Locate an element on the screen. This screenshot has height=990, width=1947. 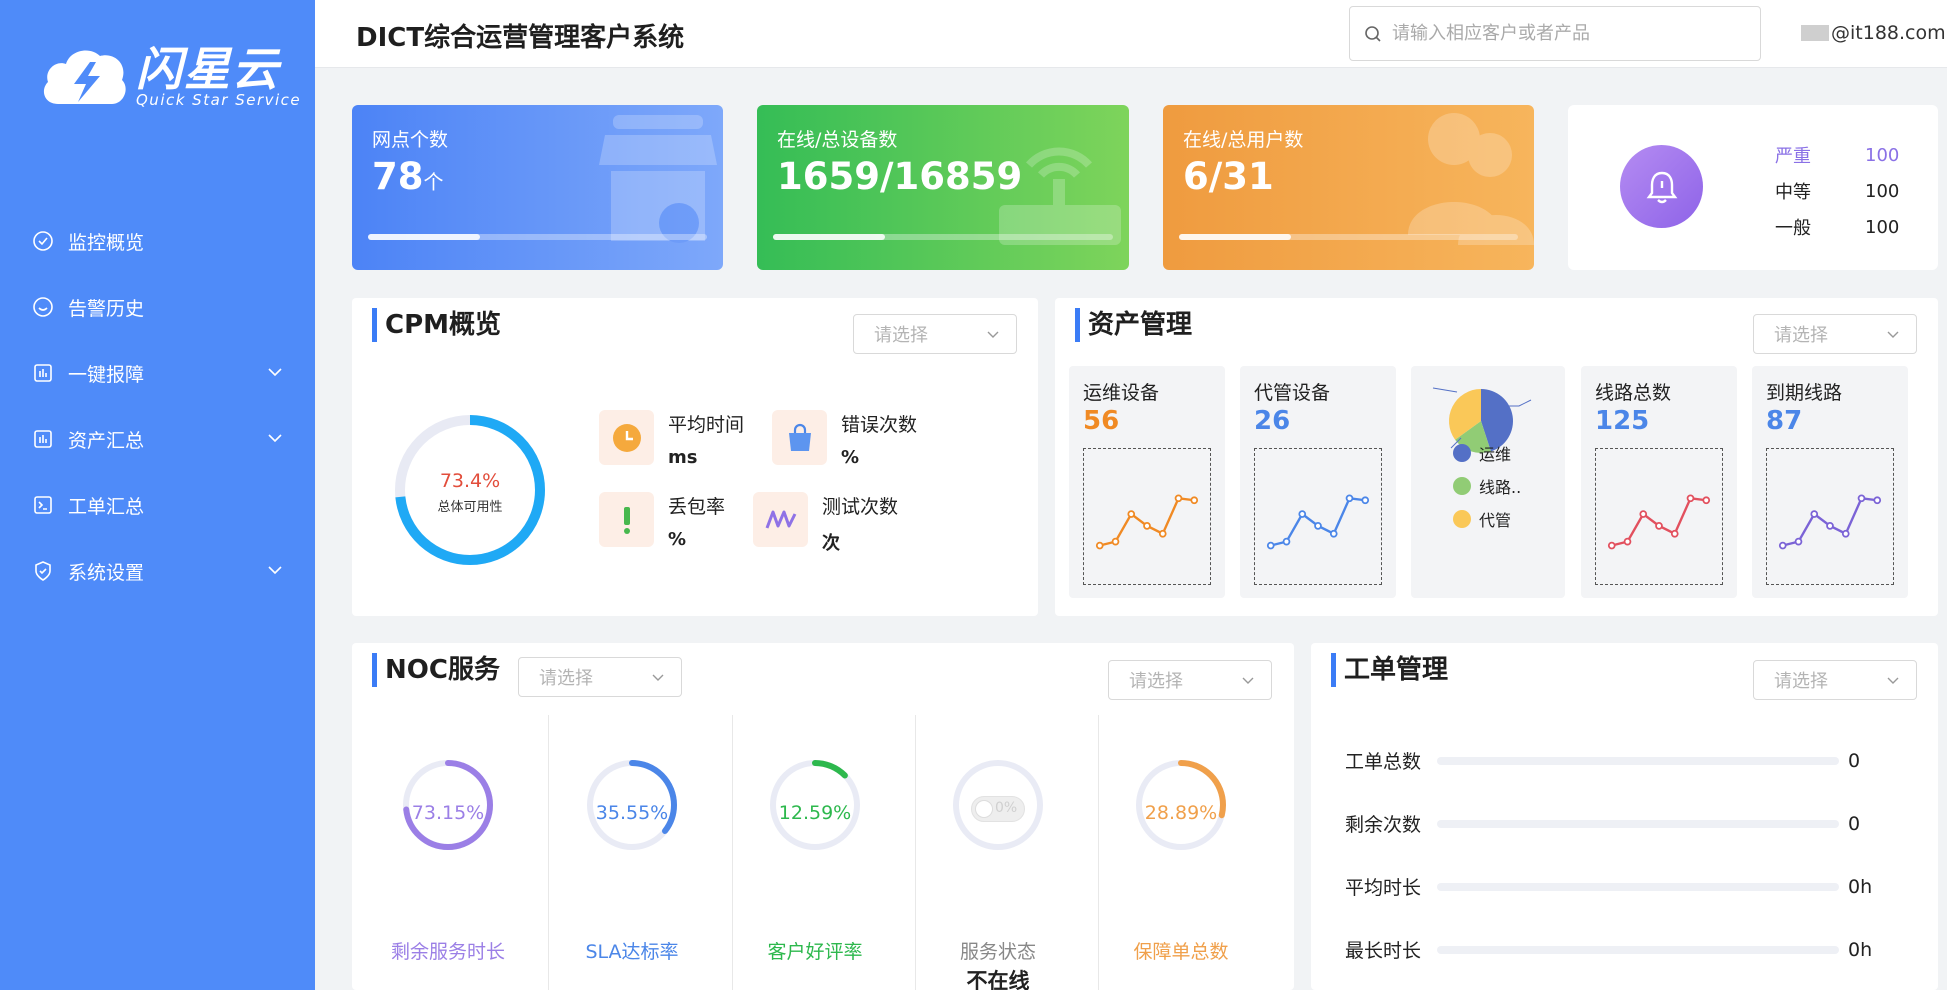
noc-gauge-guarantee-orders: 28.89% 保障单总数 is located at coordinates (1181, 852).